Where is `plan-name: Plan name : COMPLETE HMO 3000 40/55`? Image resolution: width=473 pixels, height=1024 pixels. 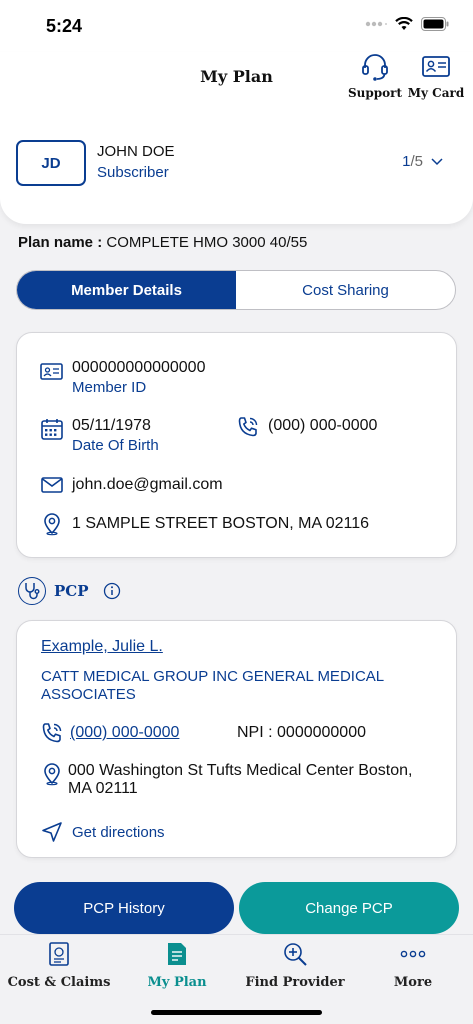 plan-name: Plan name : COMPLETE HMO 3000 40/55 is located at coordinates (162, 242).